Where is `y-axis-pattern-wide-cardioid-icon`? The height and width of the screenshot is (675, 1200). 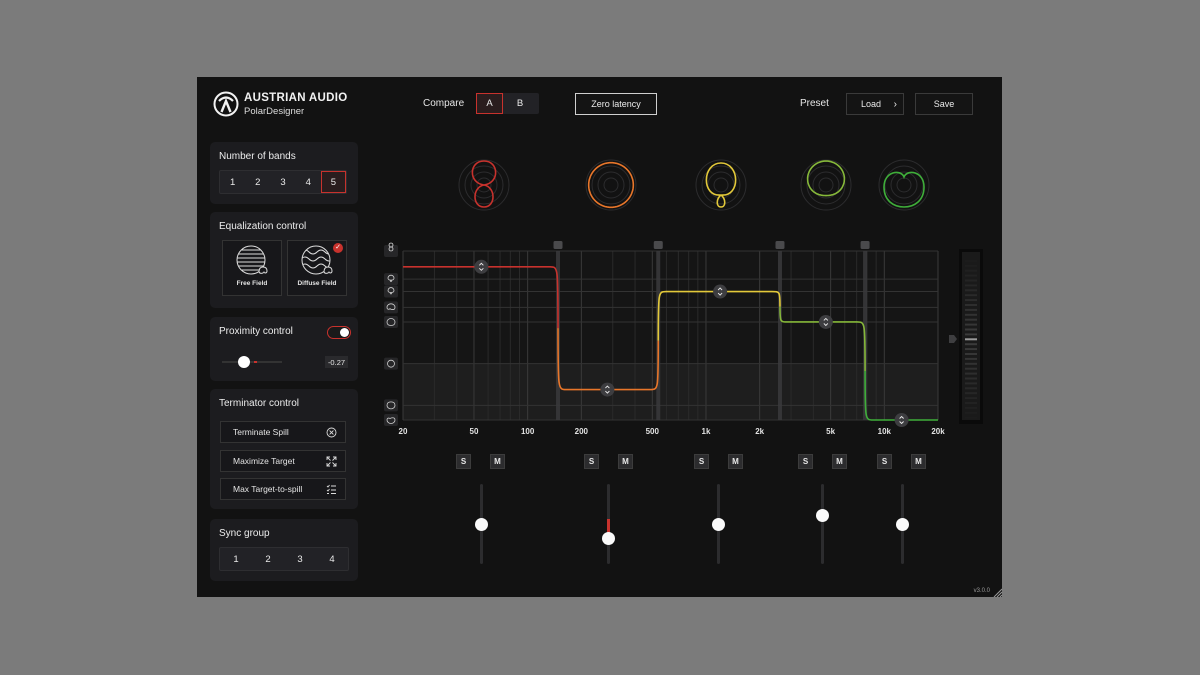 y-axis-pattern-wide-cardioid-icon is located at coordinates (391, 321).